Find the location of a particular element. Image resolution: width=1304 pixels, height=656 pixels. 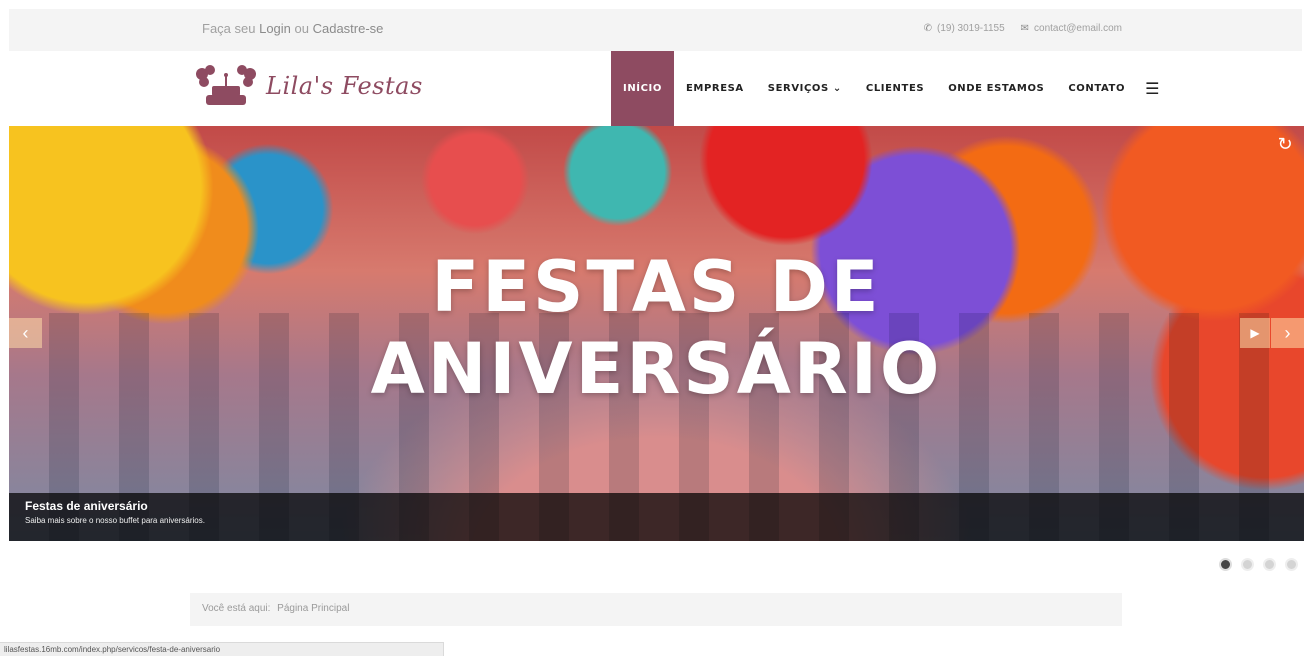

nav-empresa: EMPRESA is located at coordinates (715, 88).